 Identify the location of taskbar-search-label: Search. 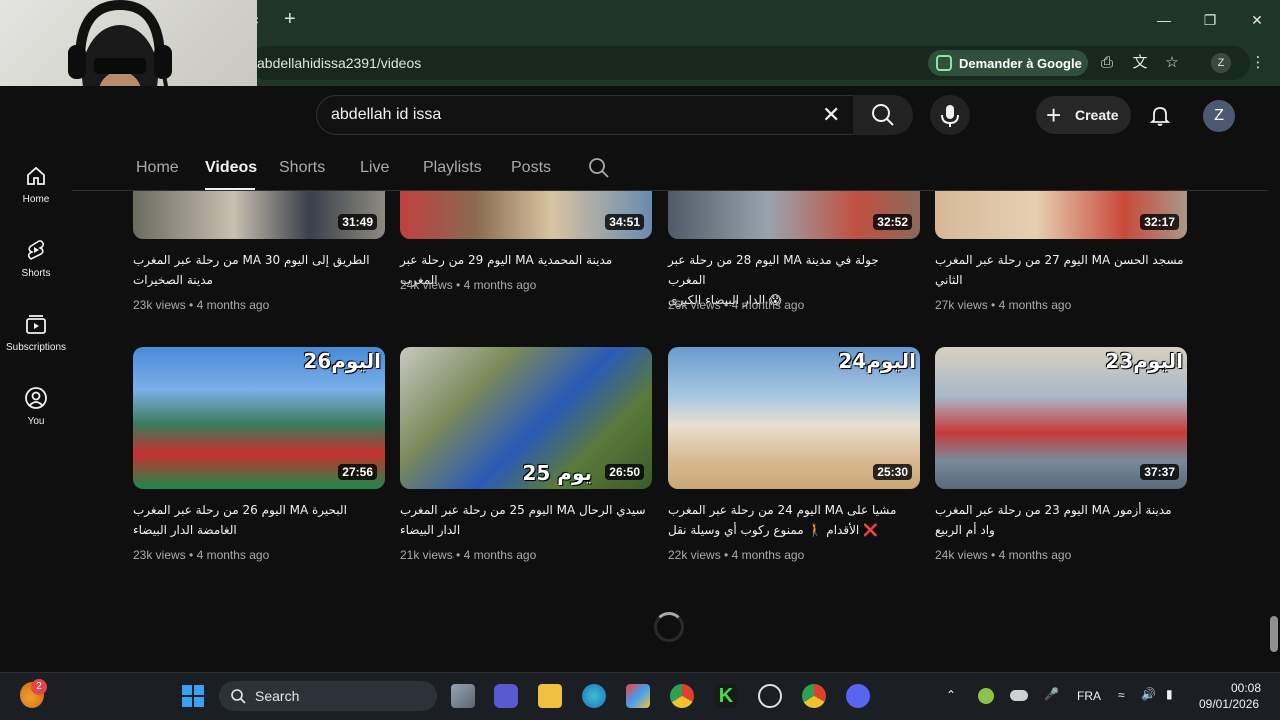
(277, 696).